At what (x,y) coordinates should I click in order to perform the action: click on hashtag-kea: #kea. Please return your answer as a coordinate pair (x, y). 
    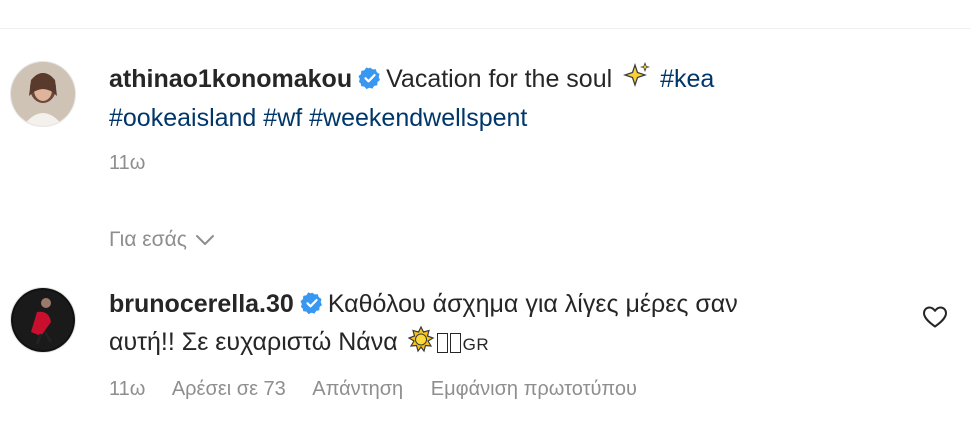
    Looking at the image, I should click on (687, 79).